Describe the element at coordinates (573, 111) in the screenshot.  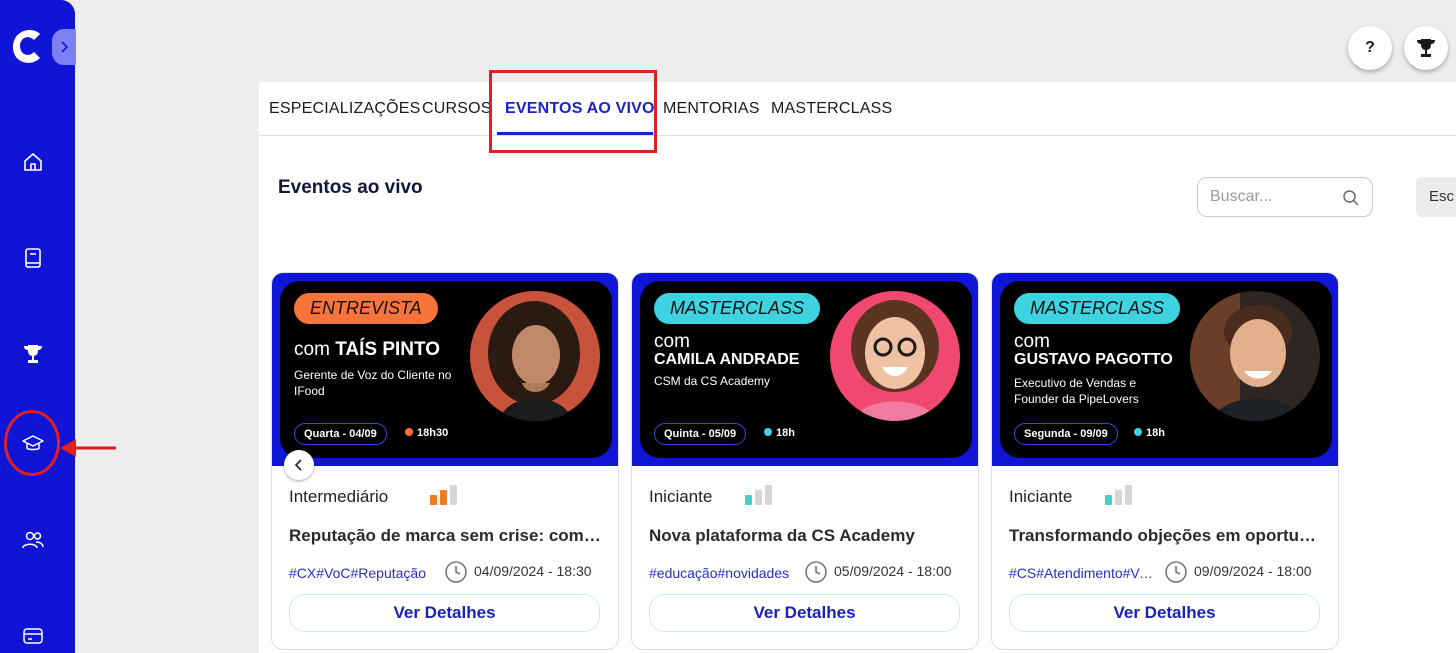
I see `annotation-tab-highlight` at that location.